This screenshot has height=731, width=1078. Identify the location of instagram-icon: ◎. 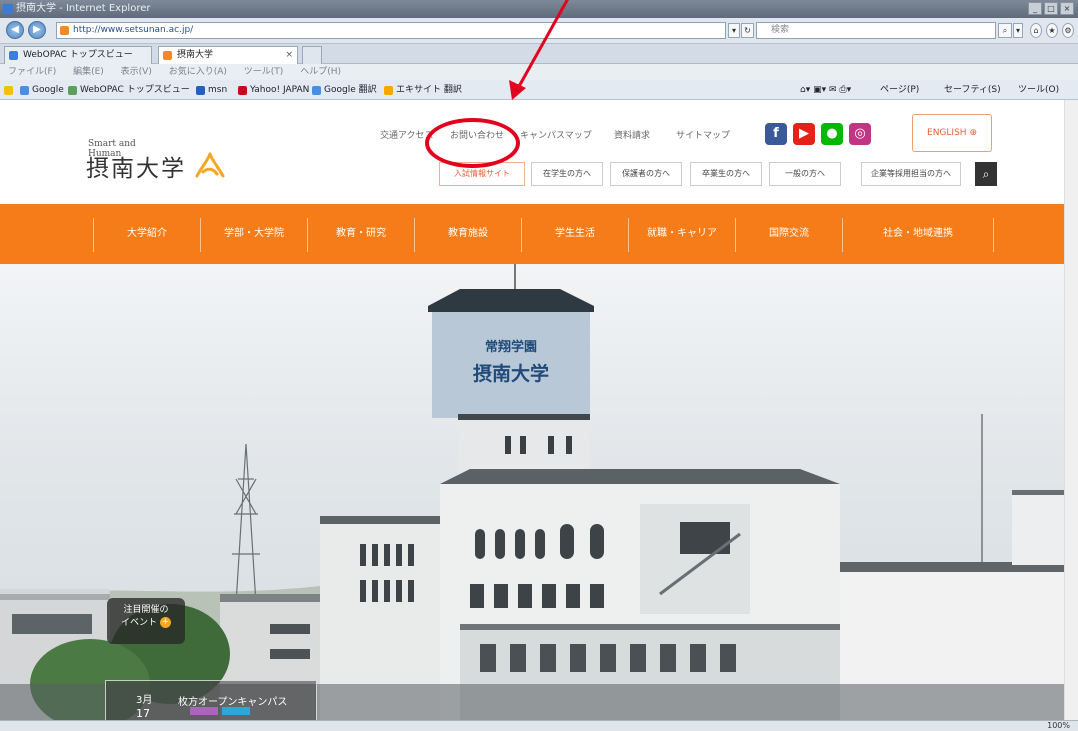
(860, 134).